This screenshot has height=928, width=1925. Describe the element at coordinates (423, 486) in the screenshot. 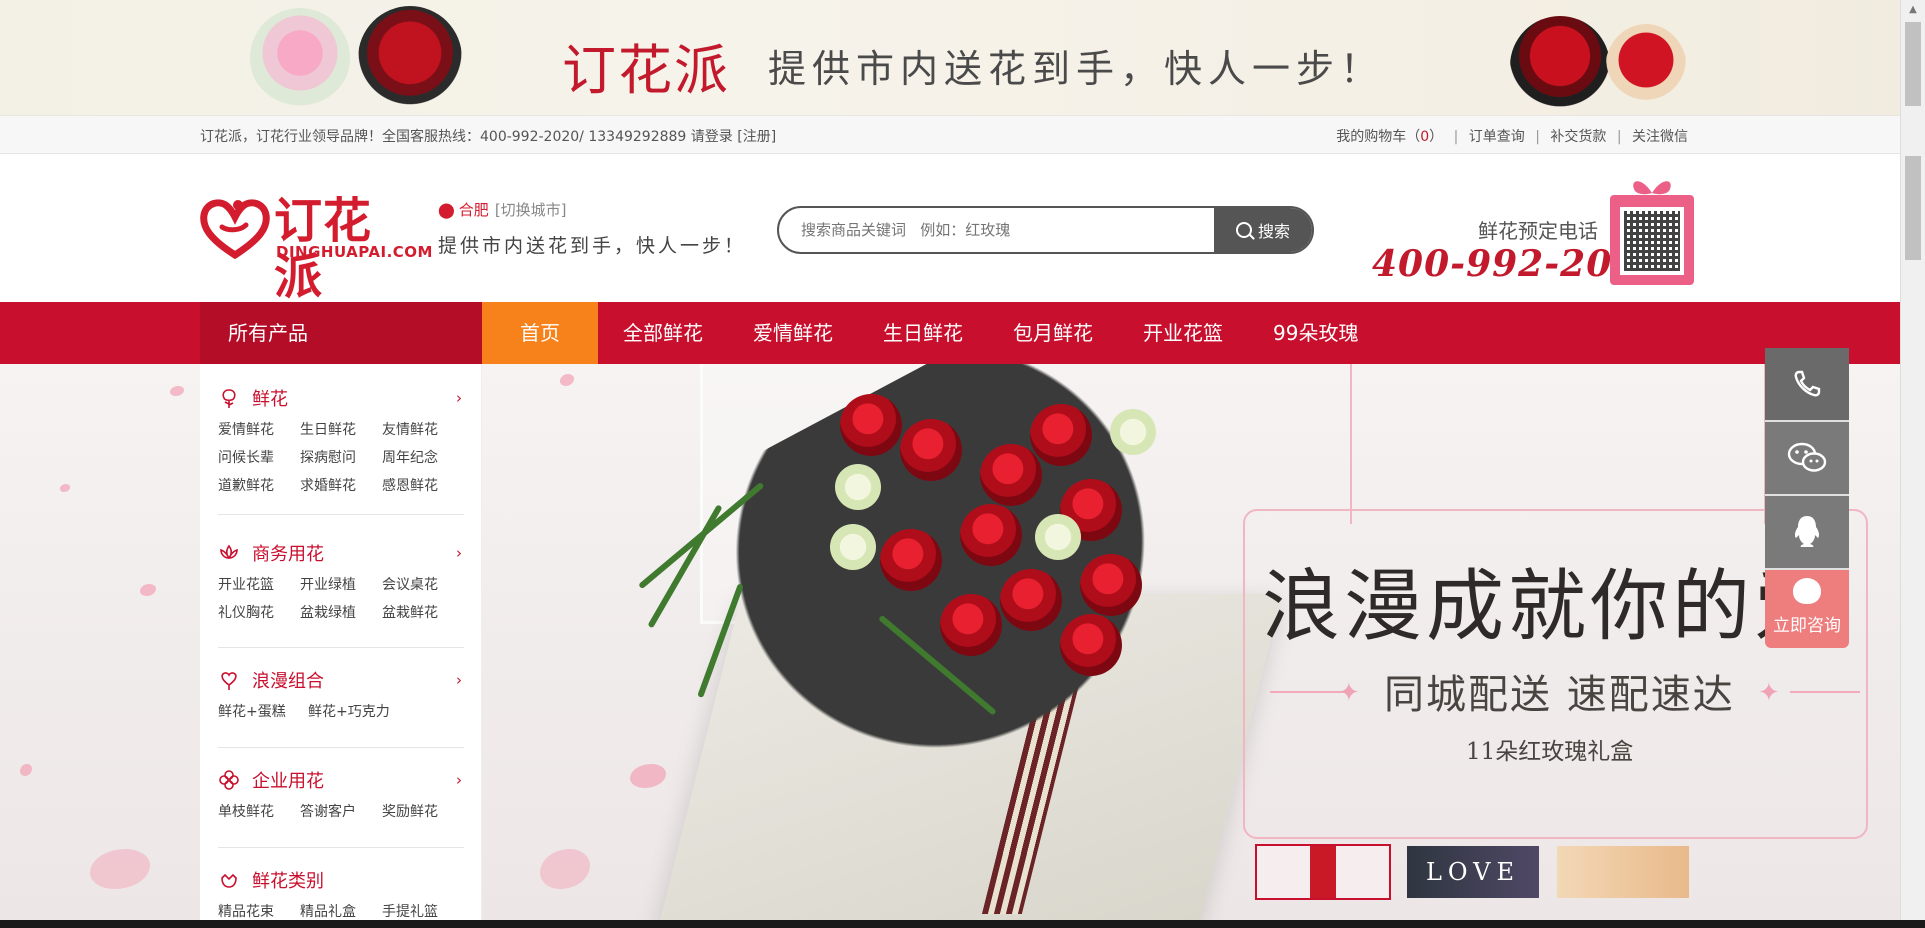

I see `category-link: 感恩鲜花` at that location.